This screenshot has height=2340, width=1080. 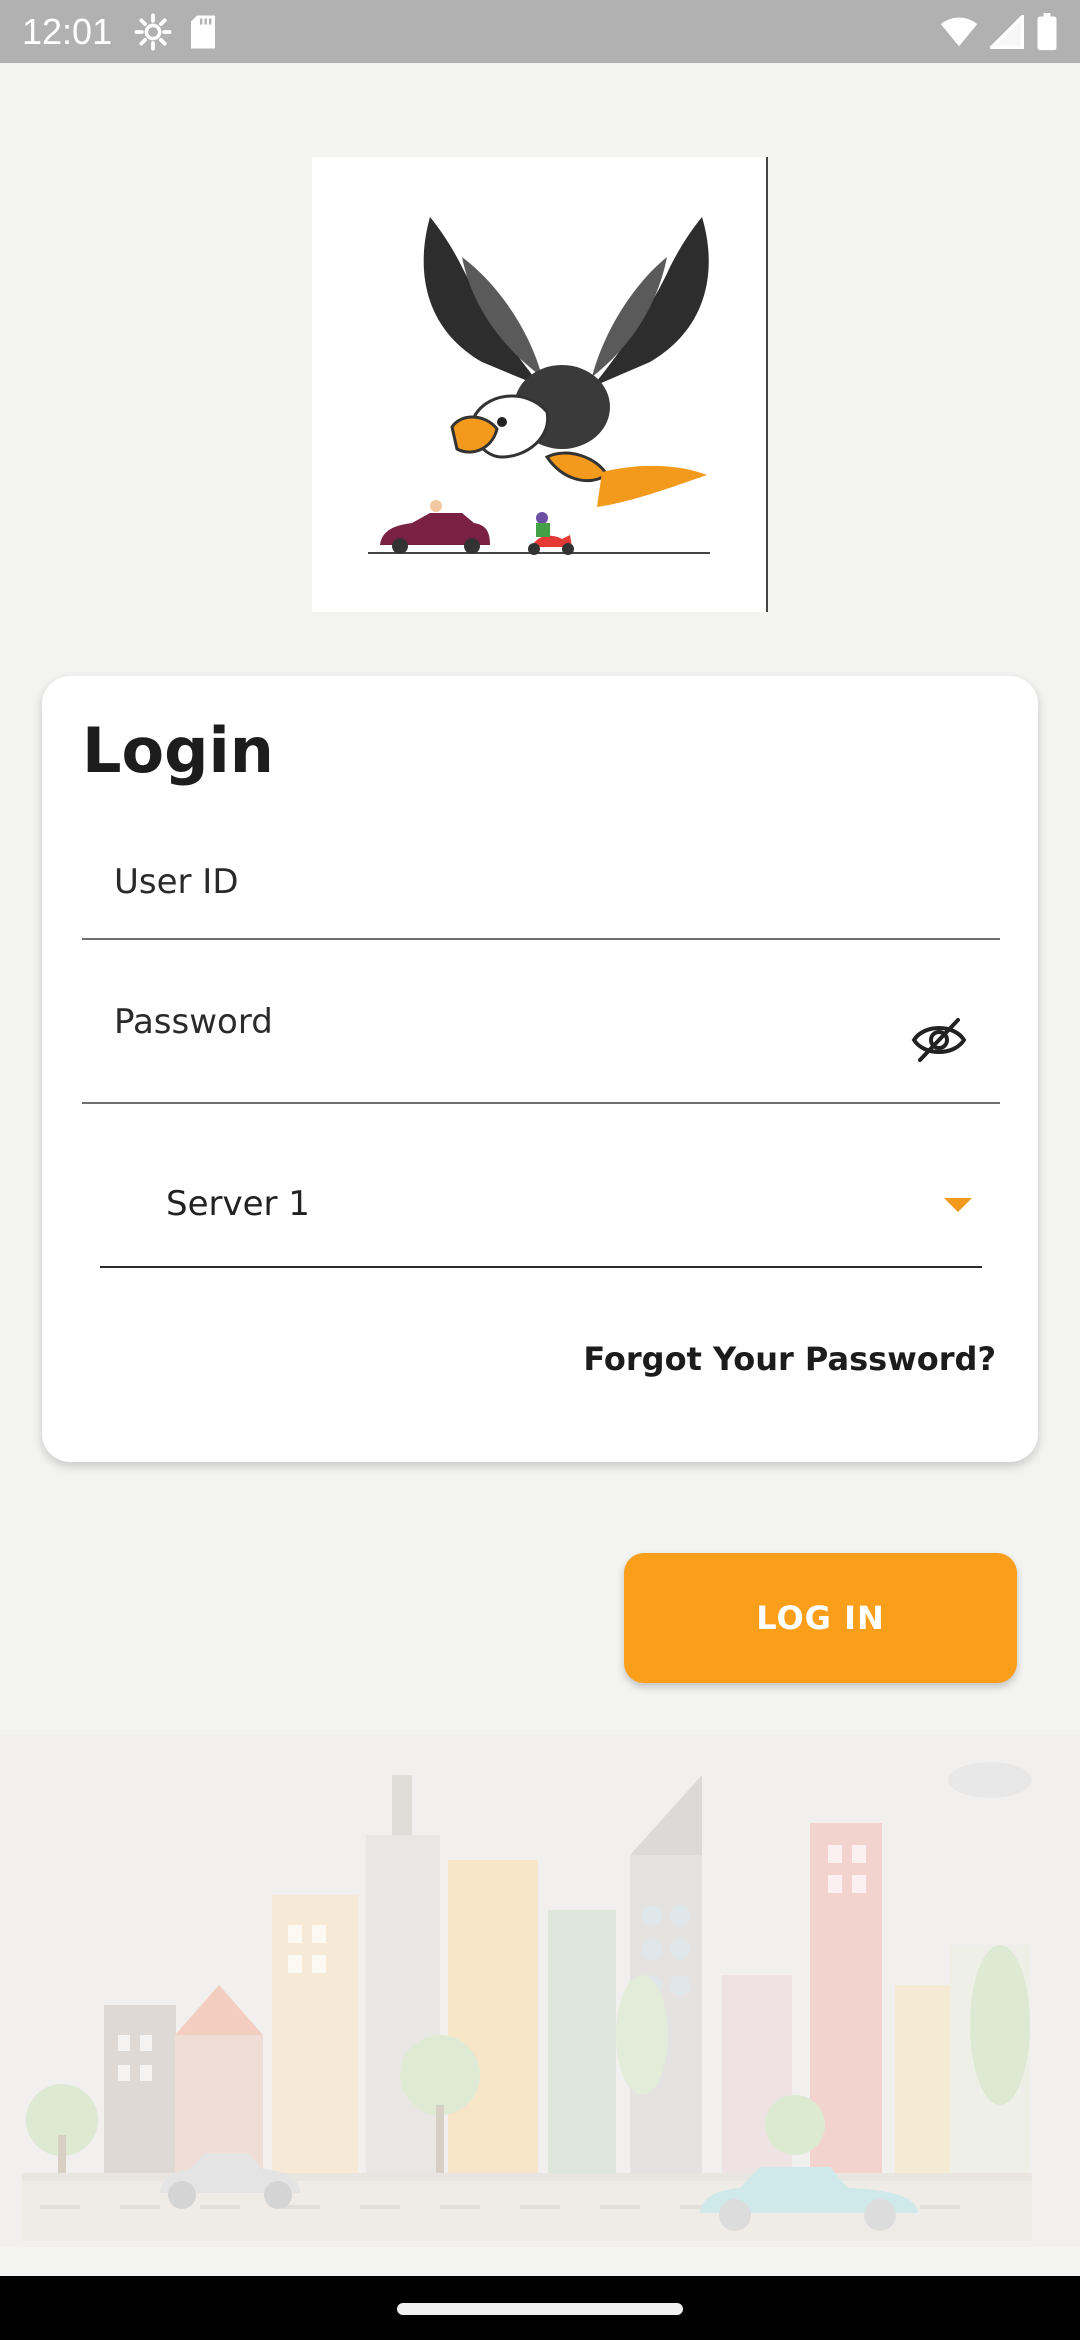 I want to click on user-id-label: User ID, so click(x=176, y=882).